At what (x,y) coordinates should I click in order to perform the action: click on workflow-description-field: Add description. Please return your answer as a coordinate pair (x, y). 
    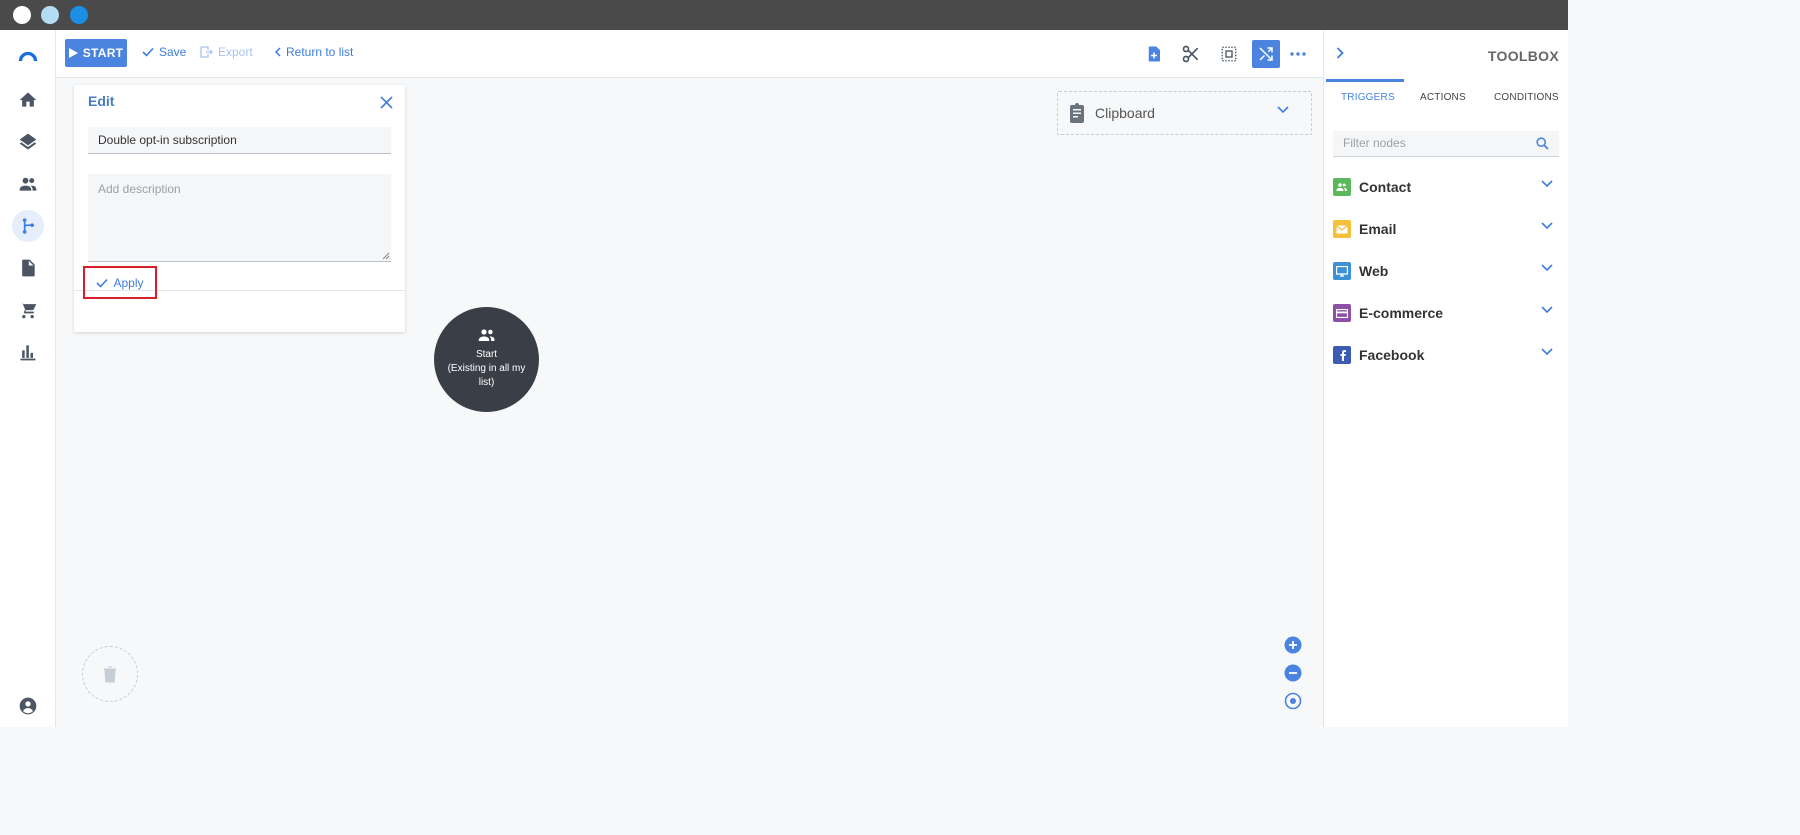
    Looking at the image, I should click on (239, 218).